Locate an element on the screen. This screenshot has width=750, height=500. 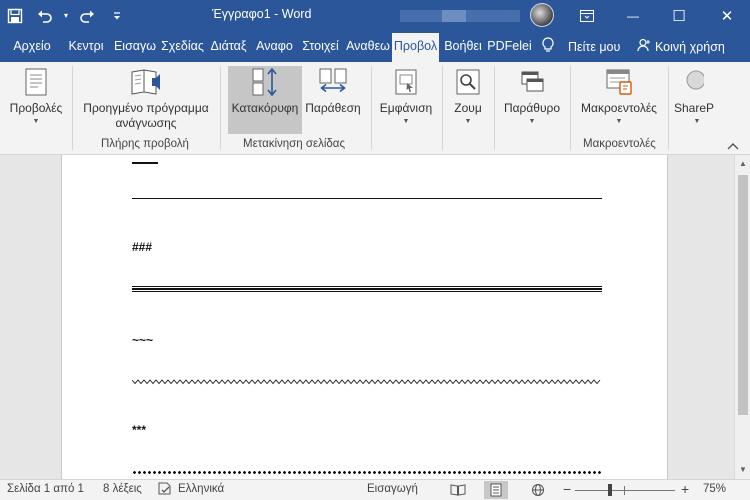
minimize-button: — is located at coordinates (633, 15).